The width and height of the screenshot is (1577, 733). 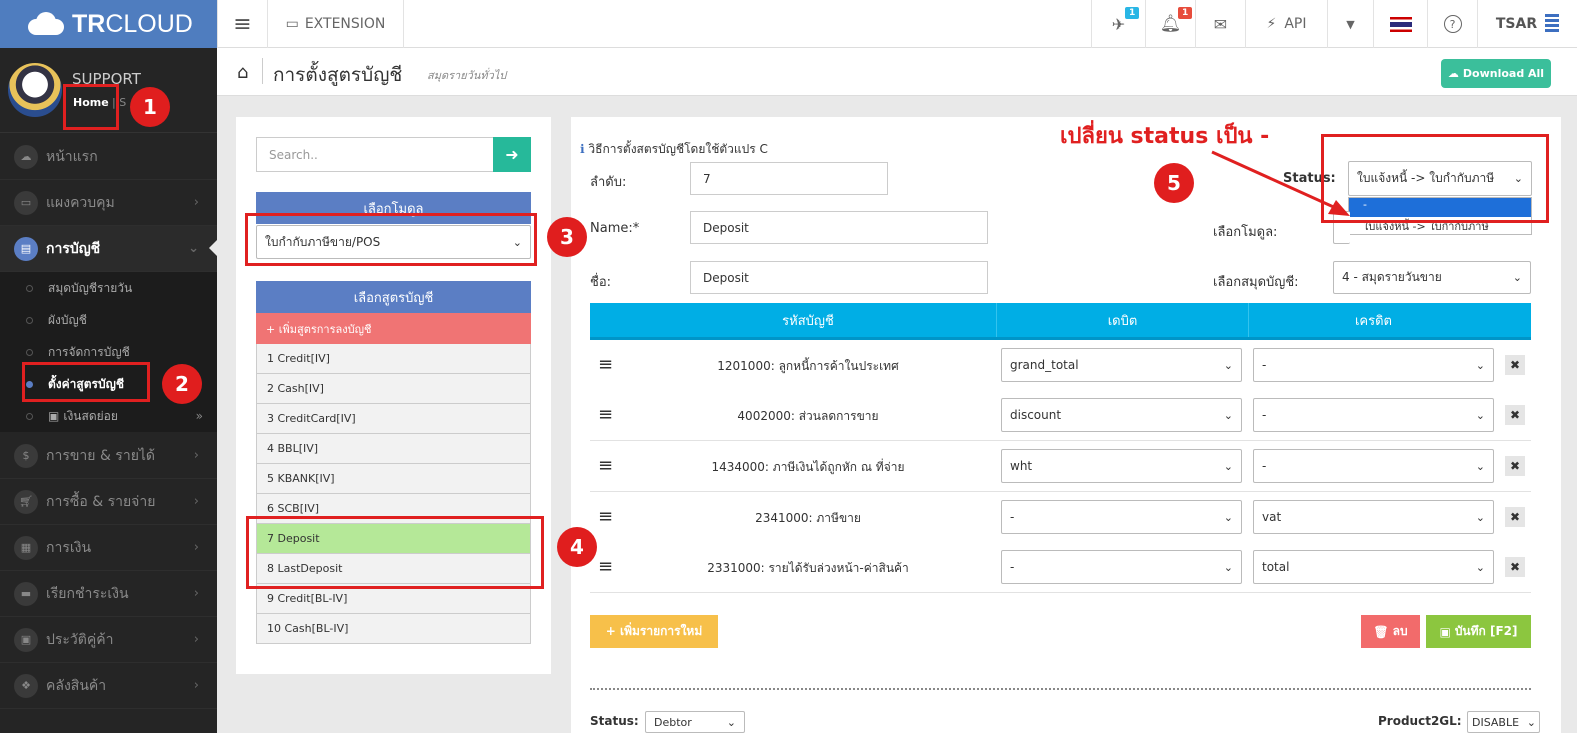 What do you see at coordinates (44, 24) in the screenshot?
I see `cloud-icon` at bounding box center [44, 24].